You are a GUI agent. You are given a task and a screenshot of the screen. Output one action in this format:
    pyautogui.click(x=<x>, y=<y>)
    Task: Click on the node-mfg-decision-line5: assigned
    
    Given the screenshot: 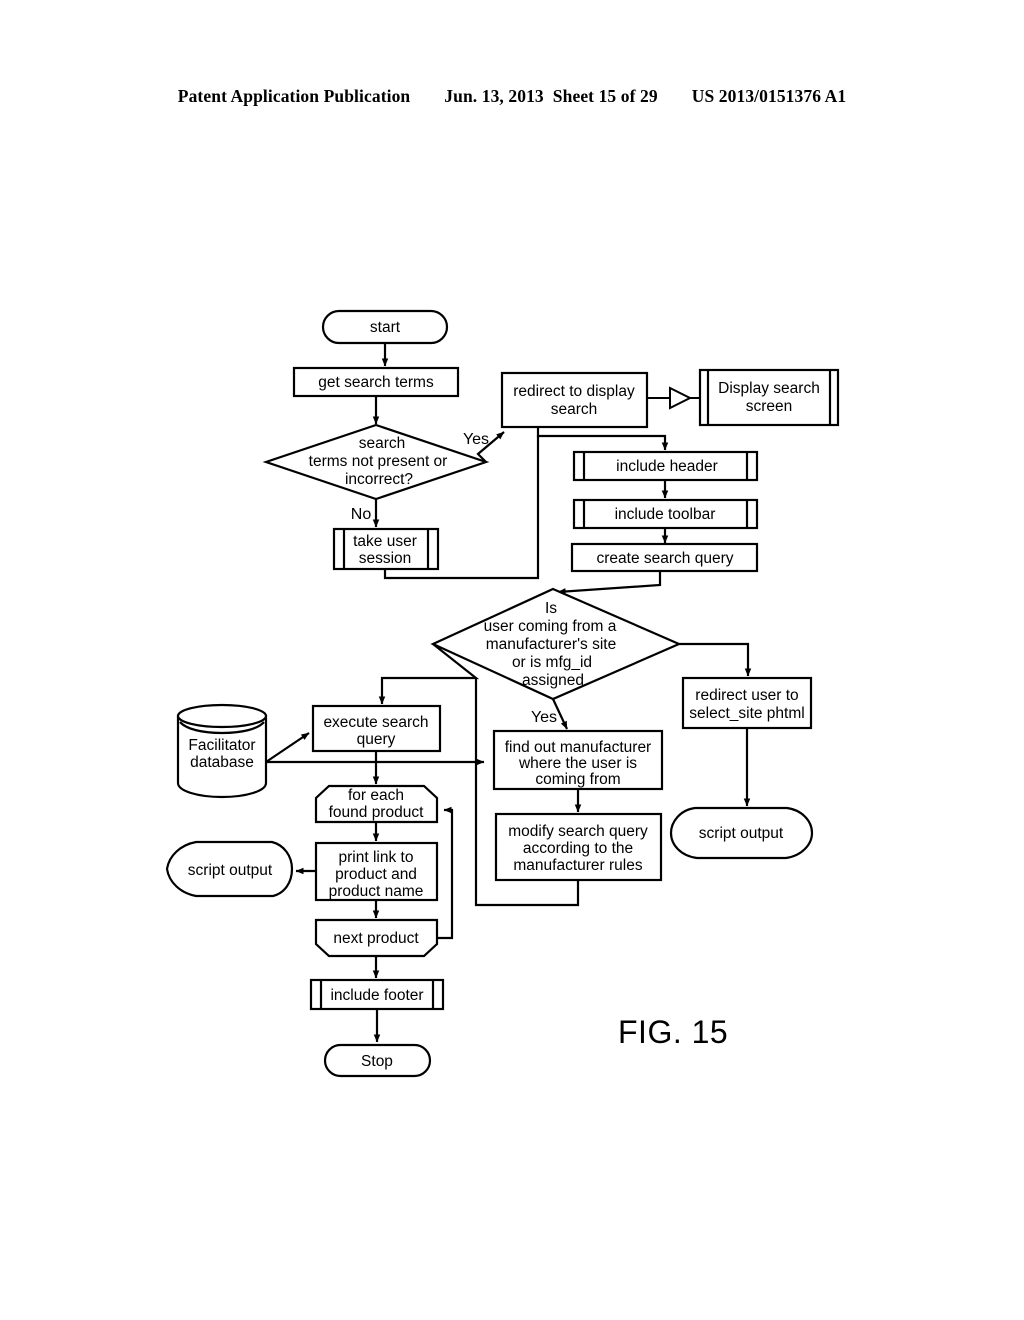 What is the action you would take?
    pyautogui.click(x=553, y=680)
    